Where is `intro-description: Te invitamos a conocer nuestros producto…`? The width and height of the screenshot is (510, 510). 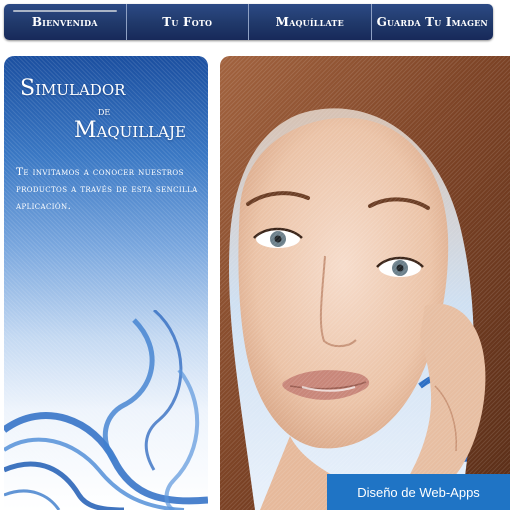 intro-description: Te invitamos a conocer nuestros producto… is located at coordinates (107, 189).